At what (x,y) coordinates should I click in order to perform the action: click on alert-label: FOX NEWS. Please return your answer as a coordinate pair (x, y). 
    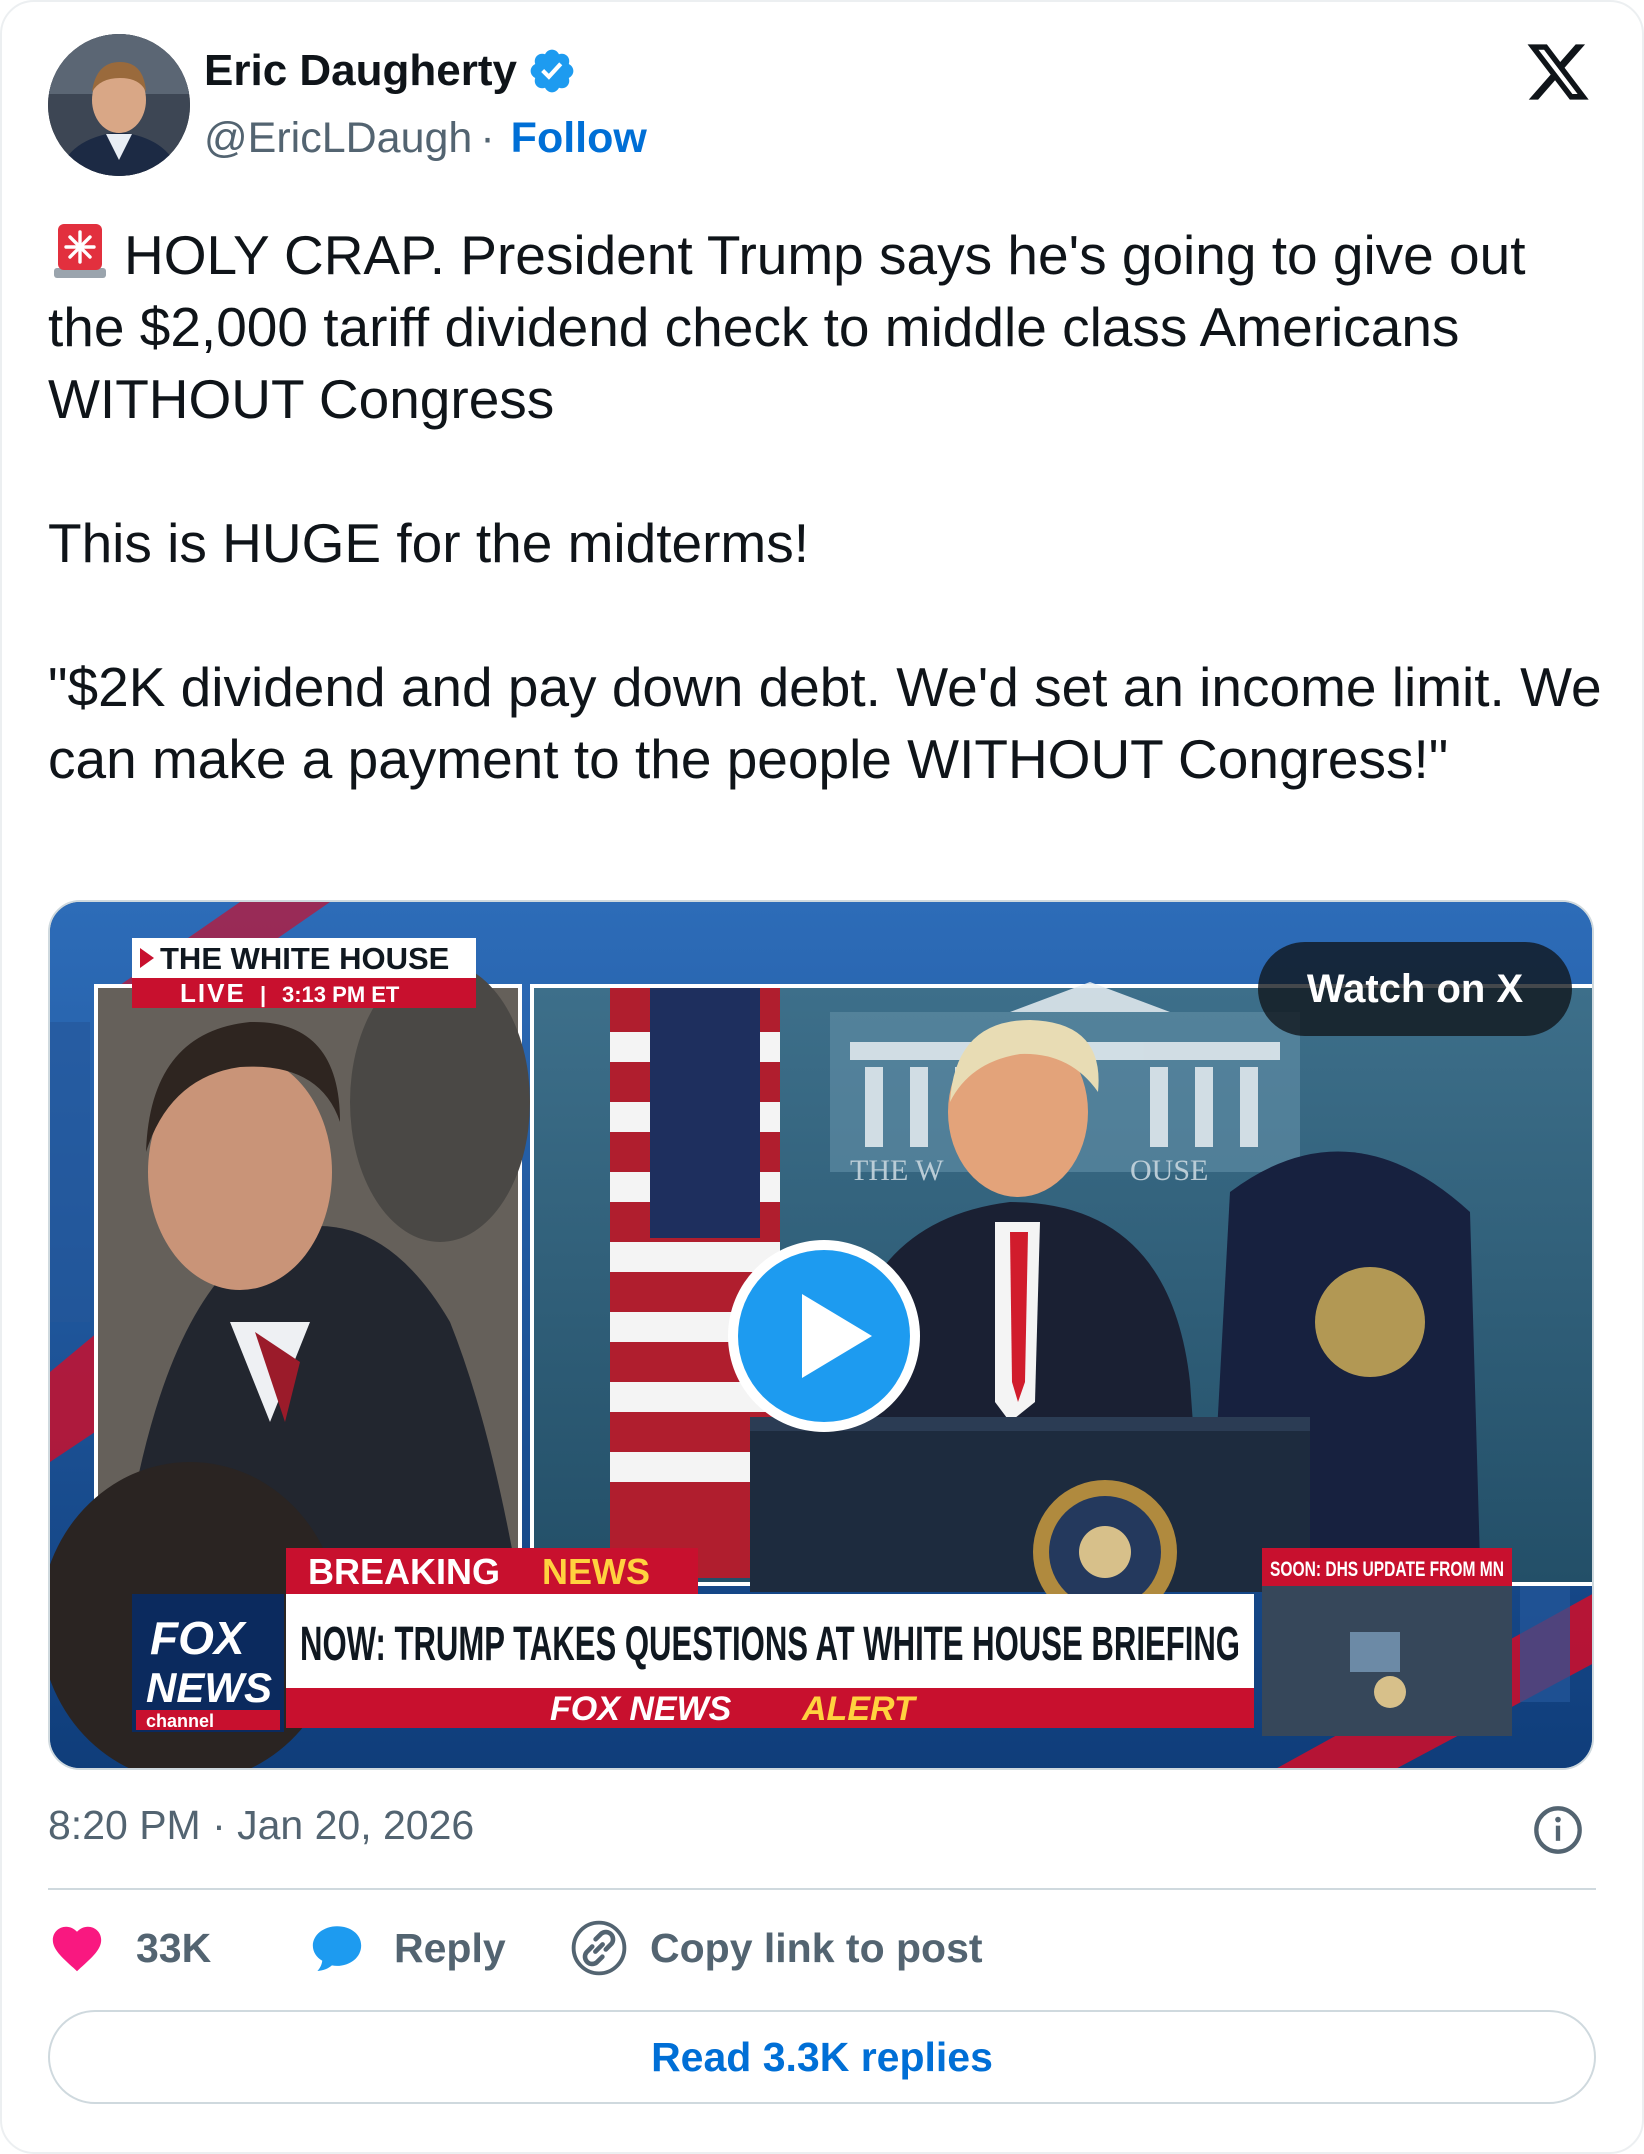
    Looking at the image, I should click on (641, 1709).